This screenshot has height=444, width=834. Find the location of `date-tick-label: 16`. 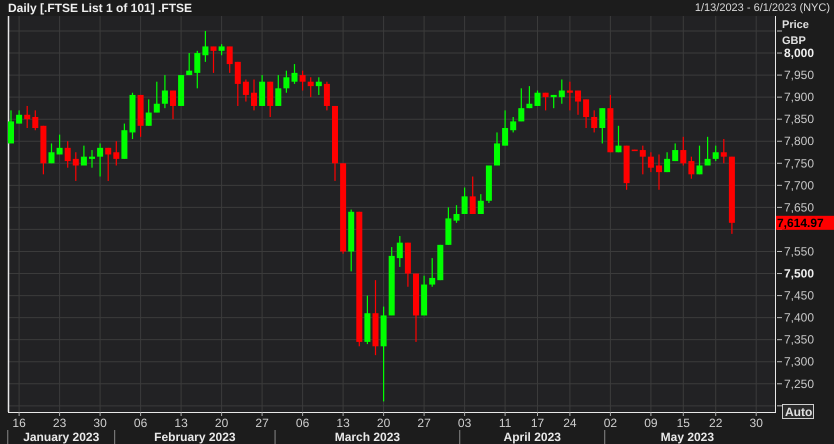

date-tick-label: 16 is located at coordinates (19, 423).